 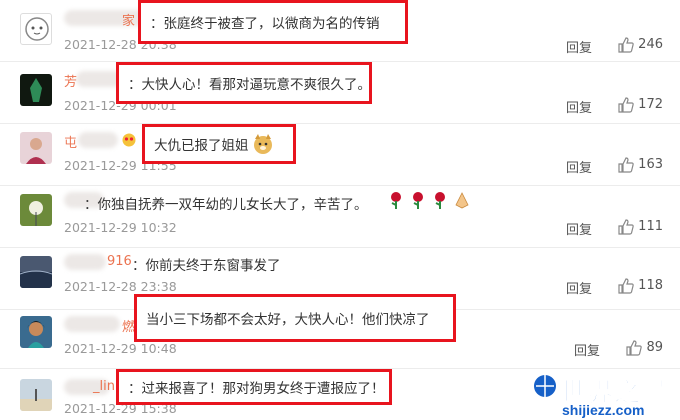 I want to click on heart-eyes-emoji-icon, so click(x=129, y=140).